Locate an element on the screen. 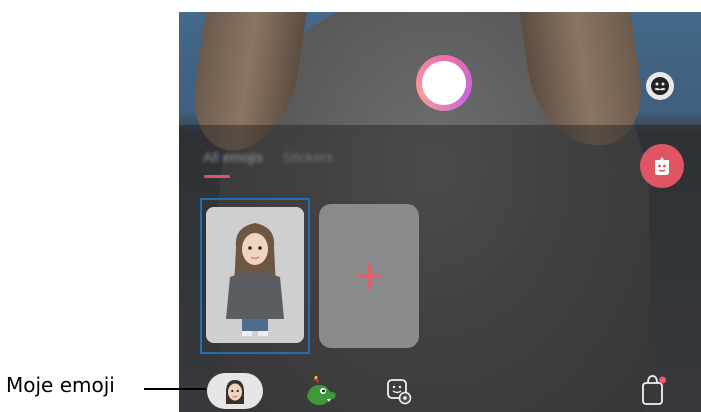 Image resolution: width=701 pixels, height=412 pixels. tab-all-emojis: All emojis is located at coordinates (233, 157).